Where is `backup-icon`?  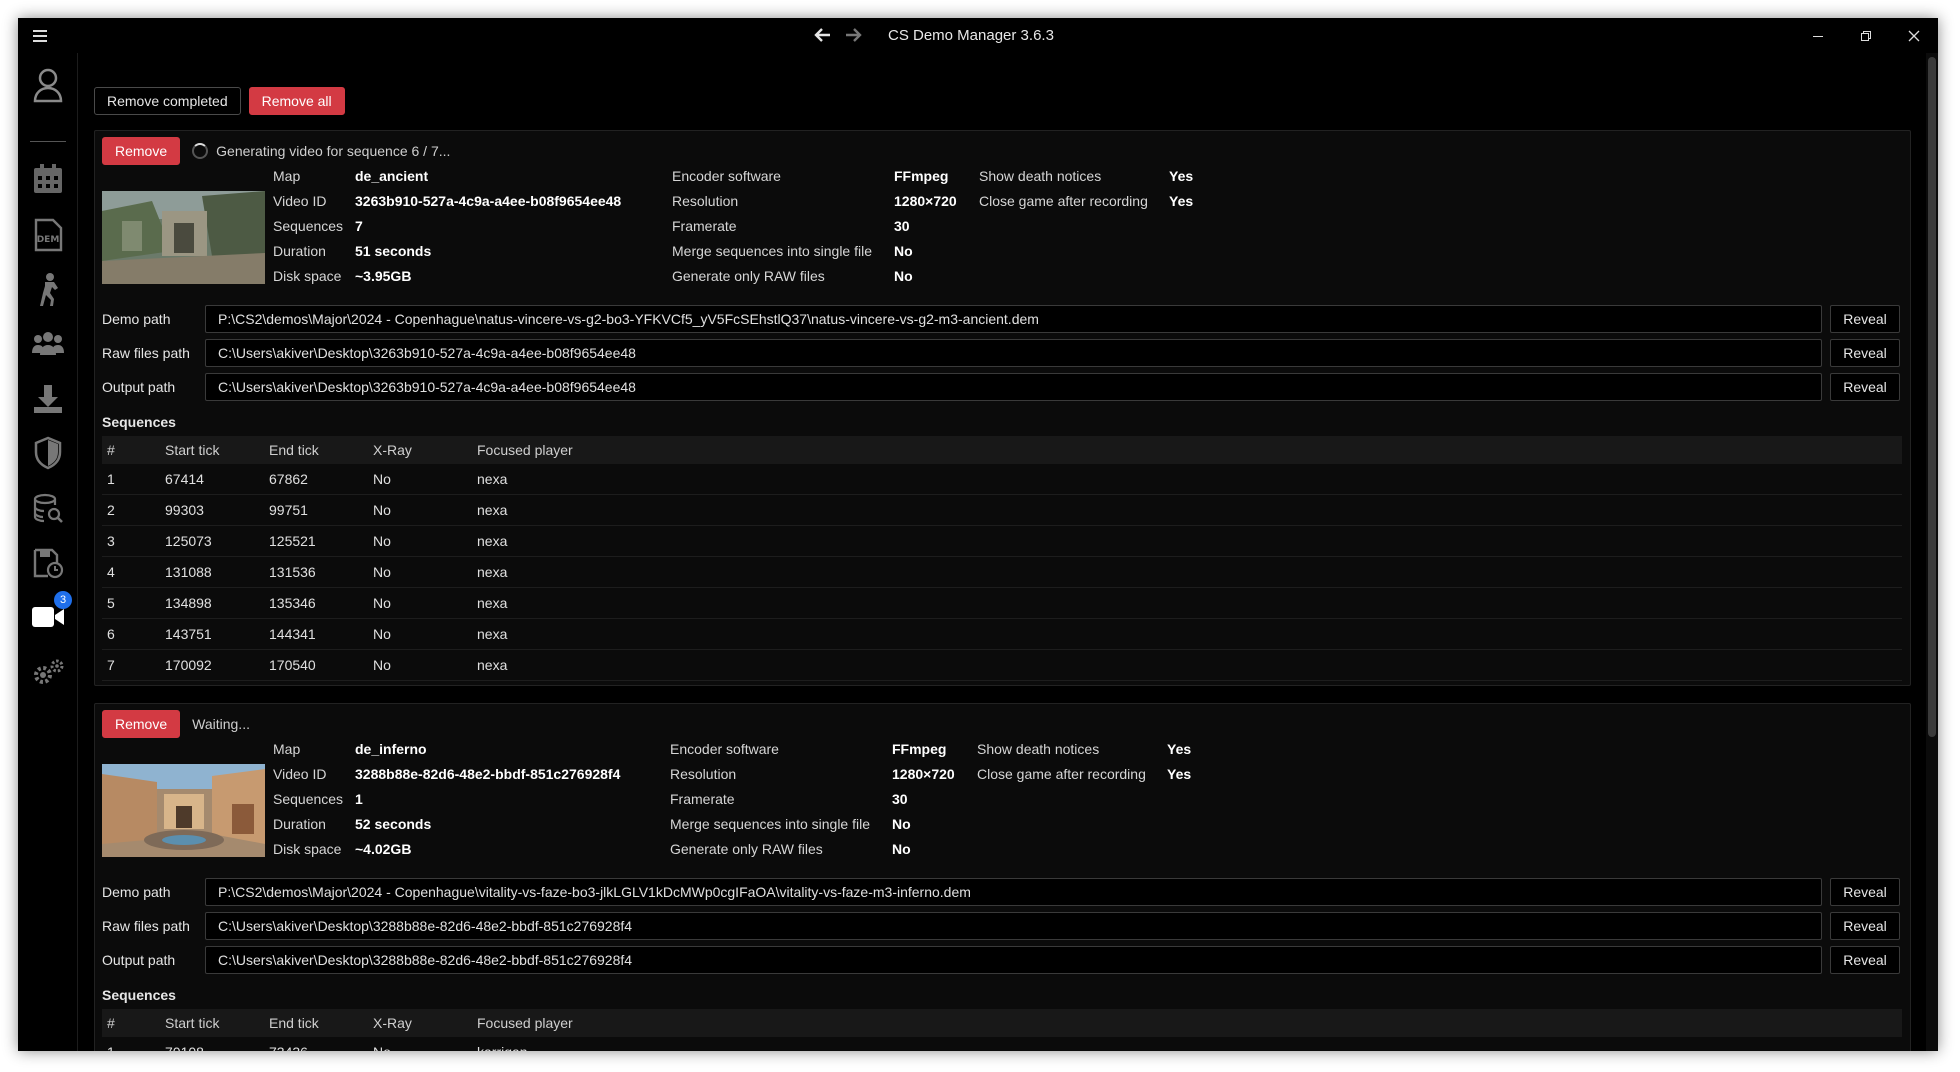
backup-icon is located at coordinates (48, 563).